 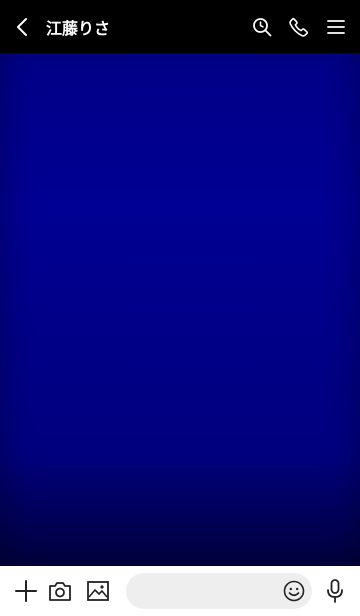 I want to click on call-button, so click(x=298, y=26).